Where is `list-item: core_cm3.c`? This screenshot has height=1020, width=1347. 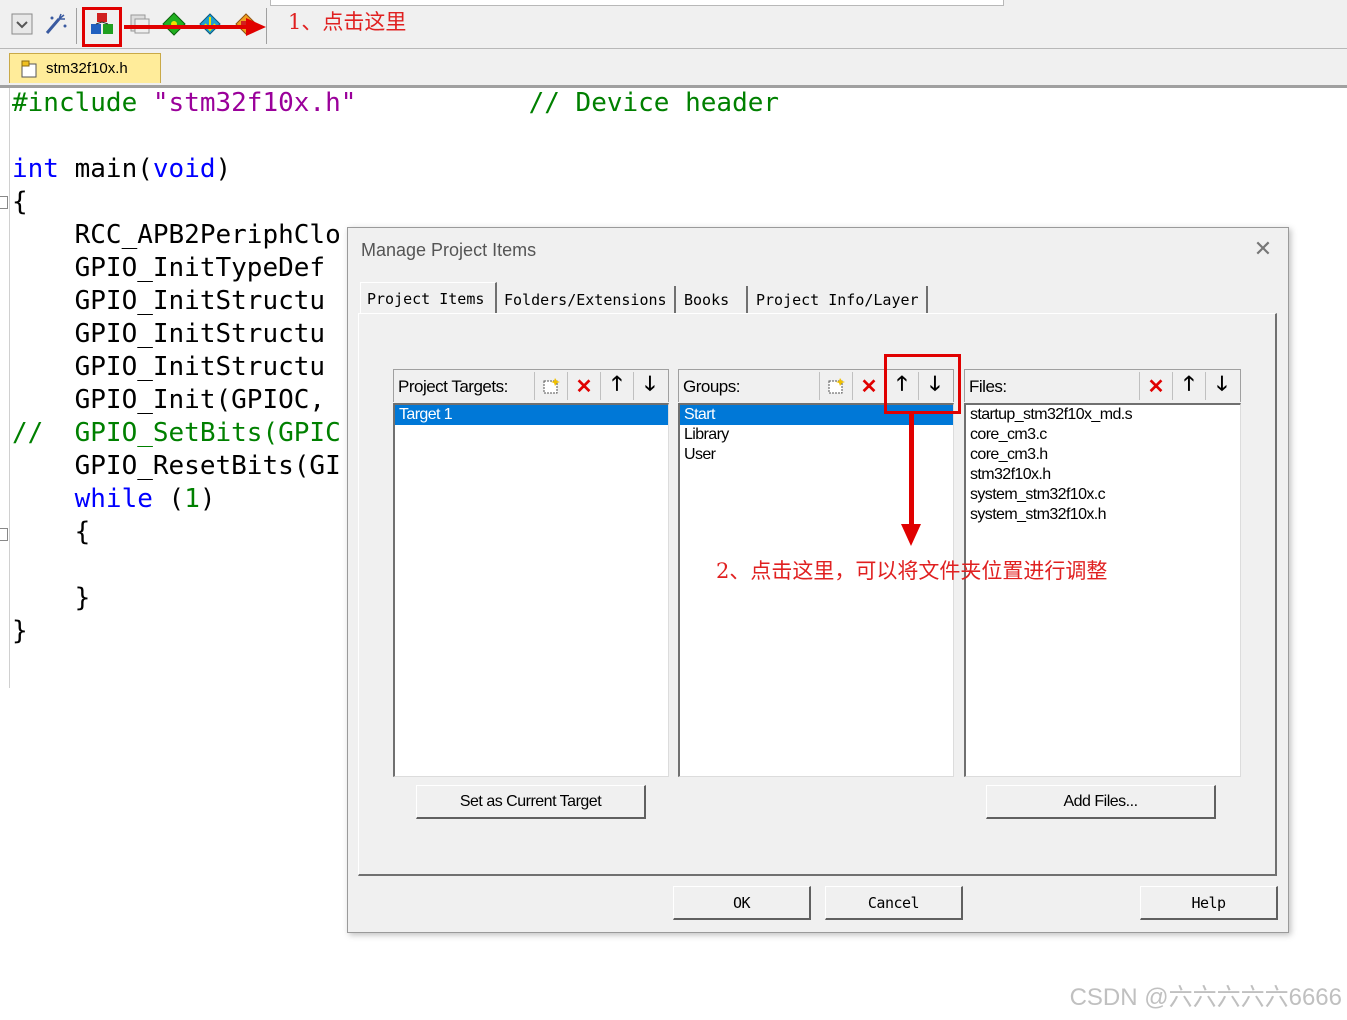
list-item: core_cm3.c is located at coordinates (1103, 435).